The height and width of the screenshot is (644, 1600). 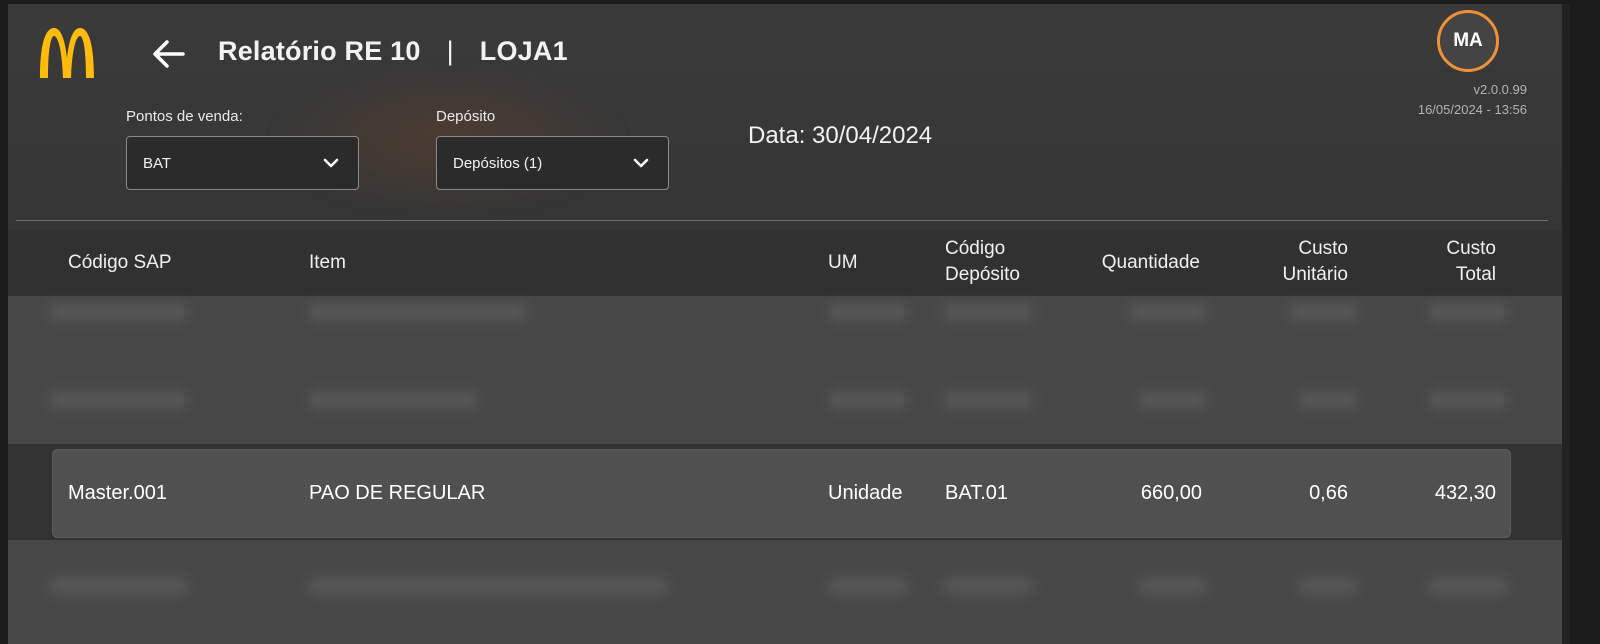 What do you see at coordinates (327, 262) in the screenshot?
I see `col-item: Item` at bounding box center [327, 262].